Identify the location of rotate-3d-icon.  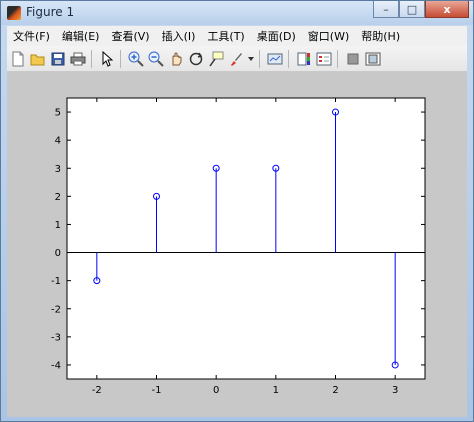
(196, 59).